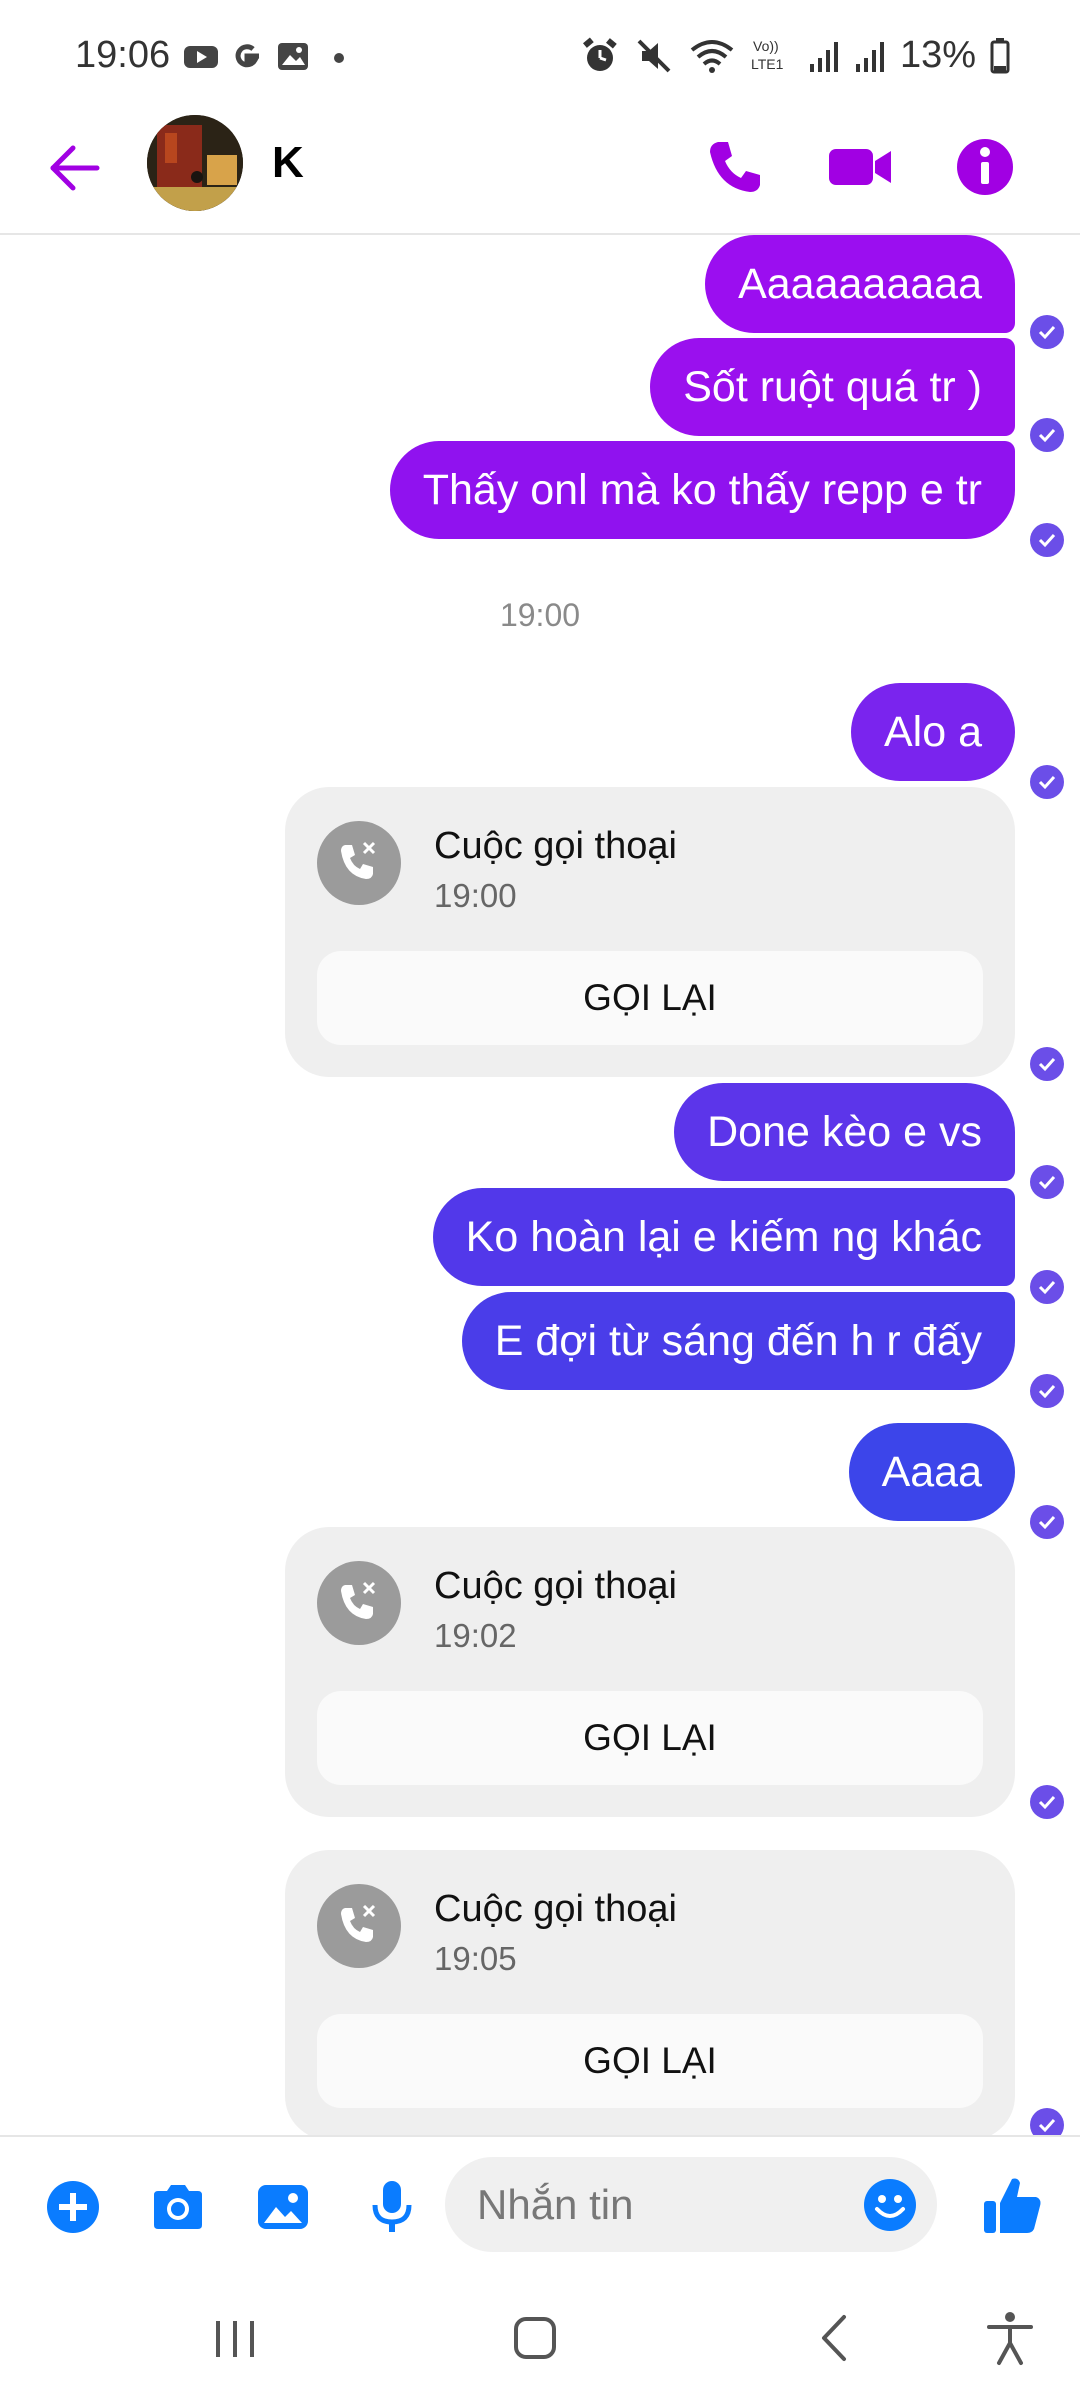 The height and width of the screenshot is (2400, 1080). I want to click on recent-apps-icon, so click(235, 2338).